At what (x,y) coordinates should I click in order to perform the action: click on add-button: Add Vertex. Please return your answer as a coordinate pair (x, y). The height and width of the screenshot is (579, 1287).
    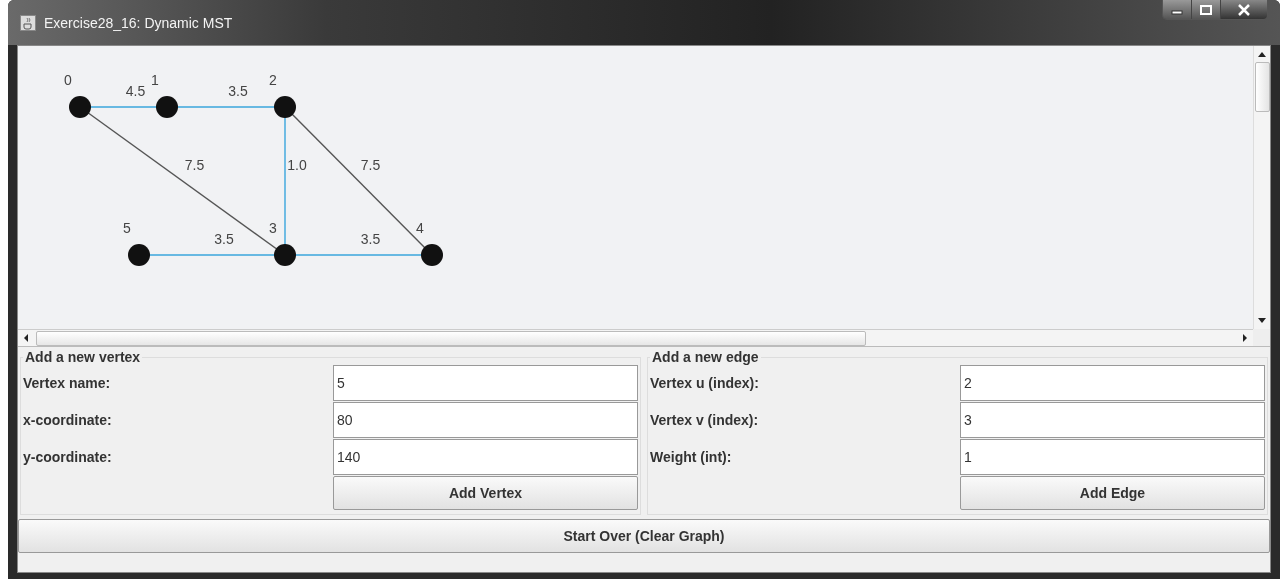
    Looking at the image, I should click on (485, 493).